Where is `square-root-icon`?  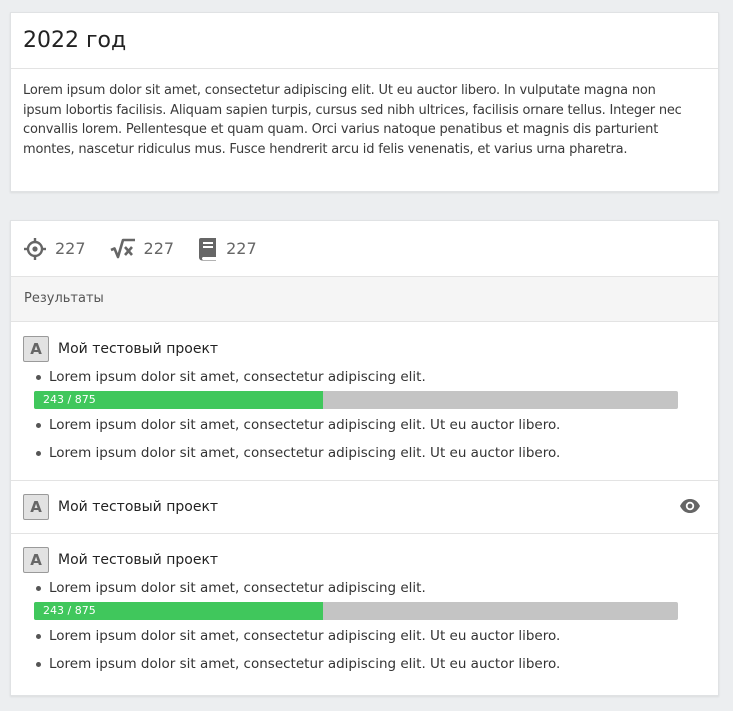 square-root-icon is located at coordinates (123, 249).